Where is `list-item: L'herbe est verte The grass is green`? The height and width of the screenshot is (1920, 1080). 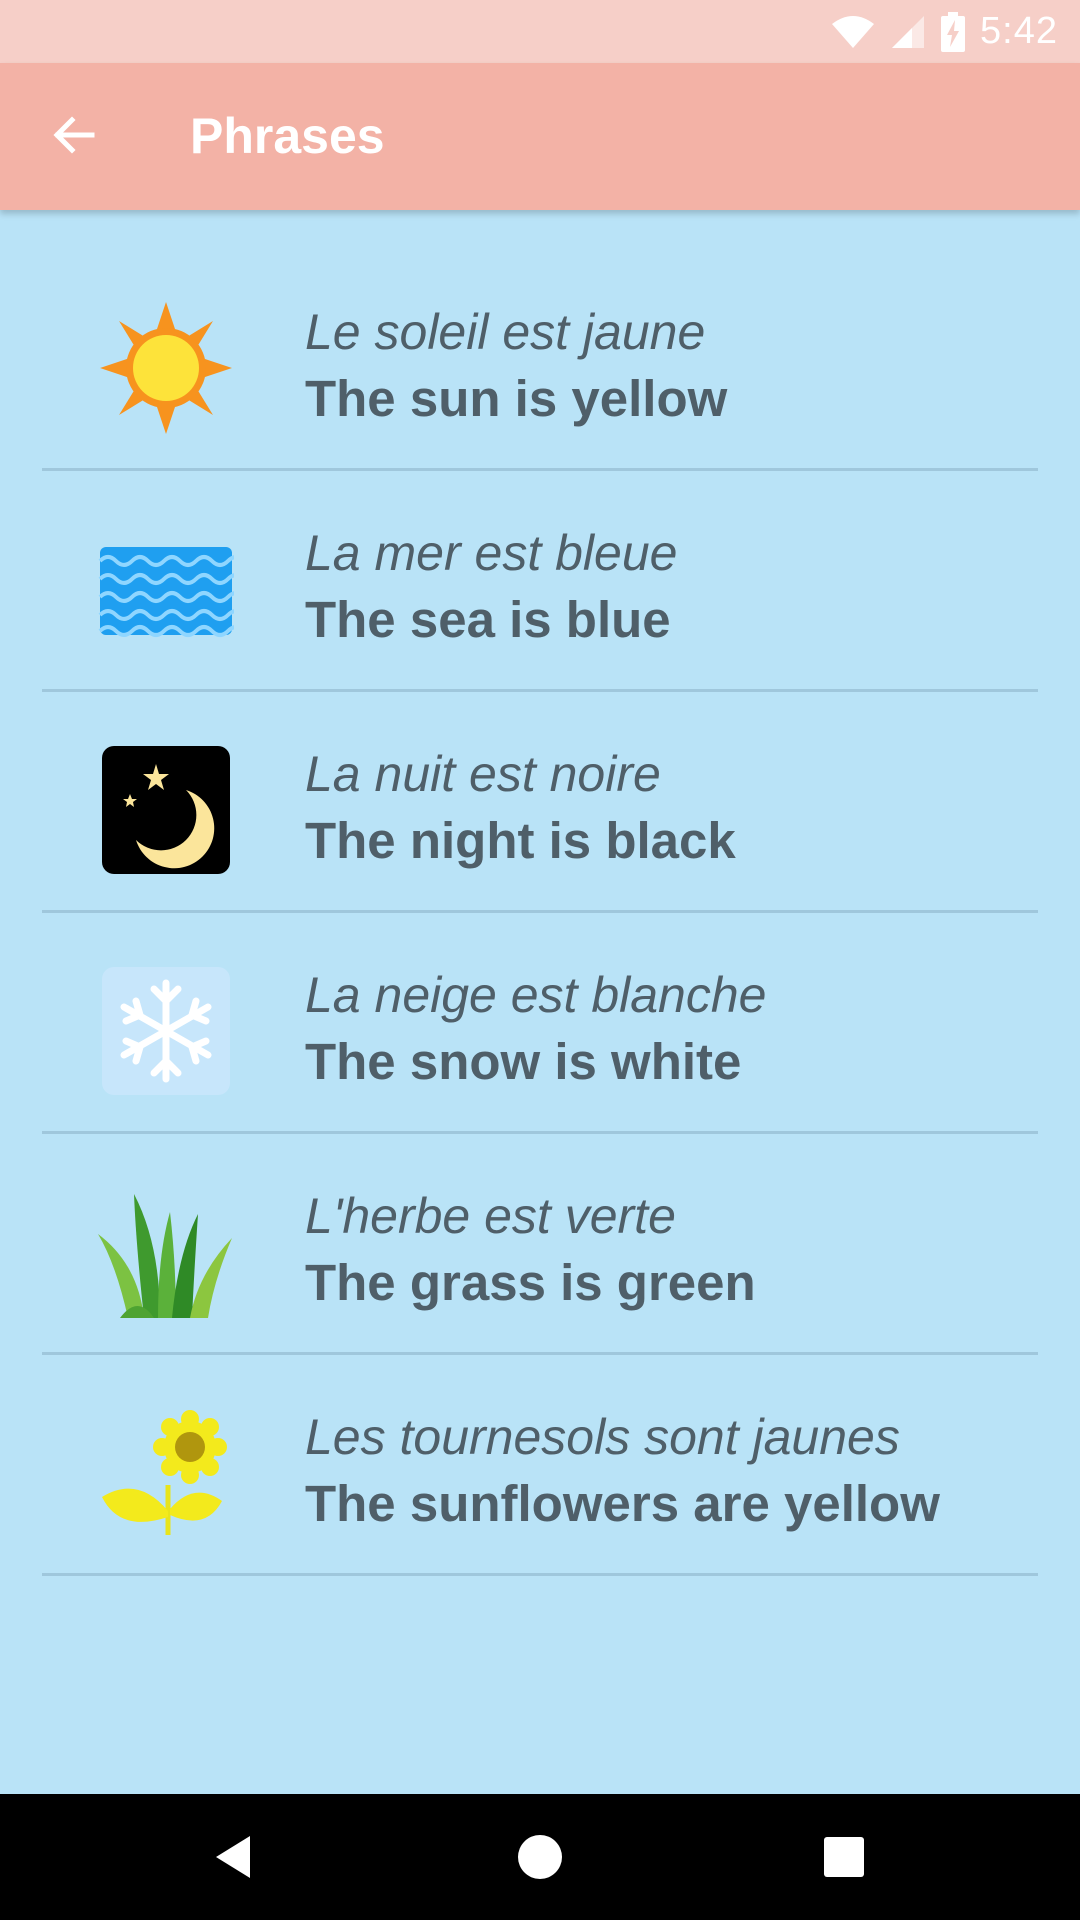 list-item: L'herbe est verte The grass is green is located at coordinates (540, 1244).